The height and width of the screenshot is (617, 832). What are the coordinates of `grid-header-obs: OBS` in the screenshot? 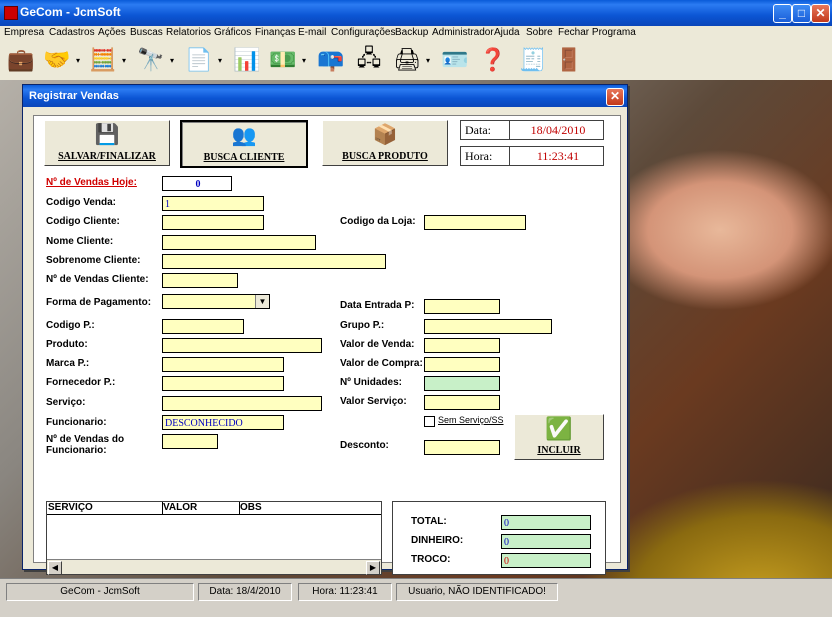 It's located at (310, 508).